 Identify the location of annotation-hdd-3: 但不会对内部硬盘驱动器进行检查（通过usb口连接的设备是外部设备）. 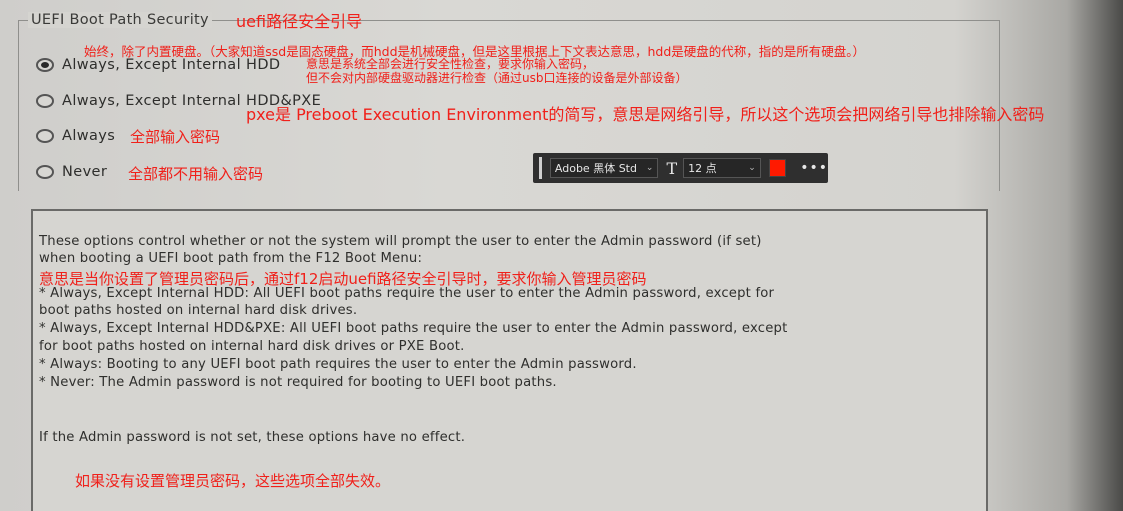
(497, 78).